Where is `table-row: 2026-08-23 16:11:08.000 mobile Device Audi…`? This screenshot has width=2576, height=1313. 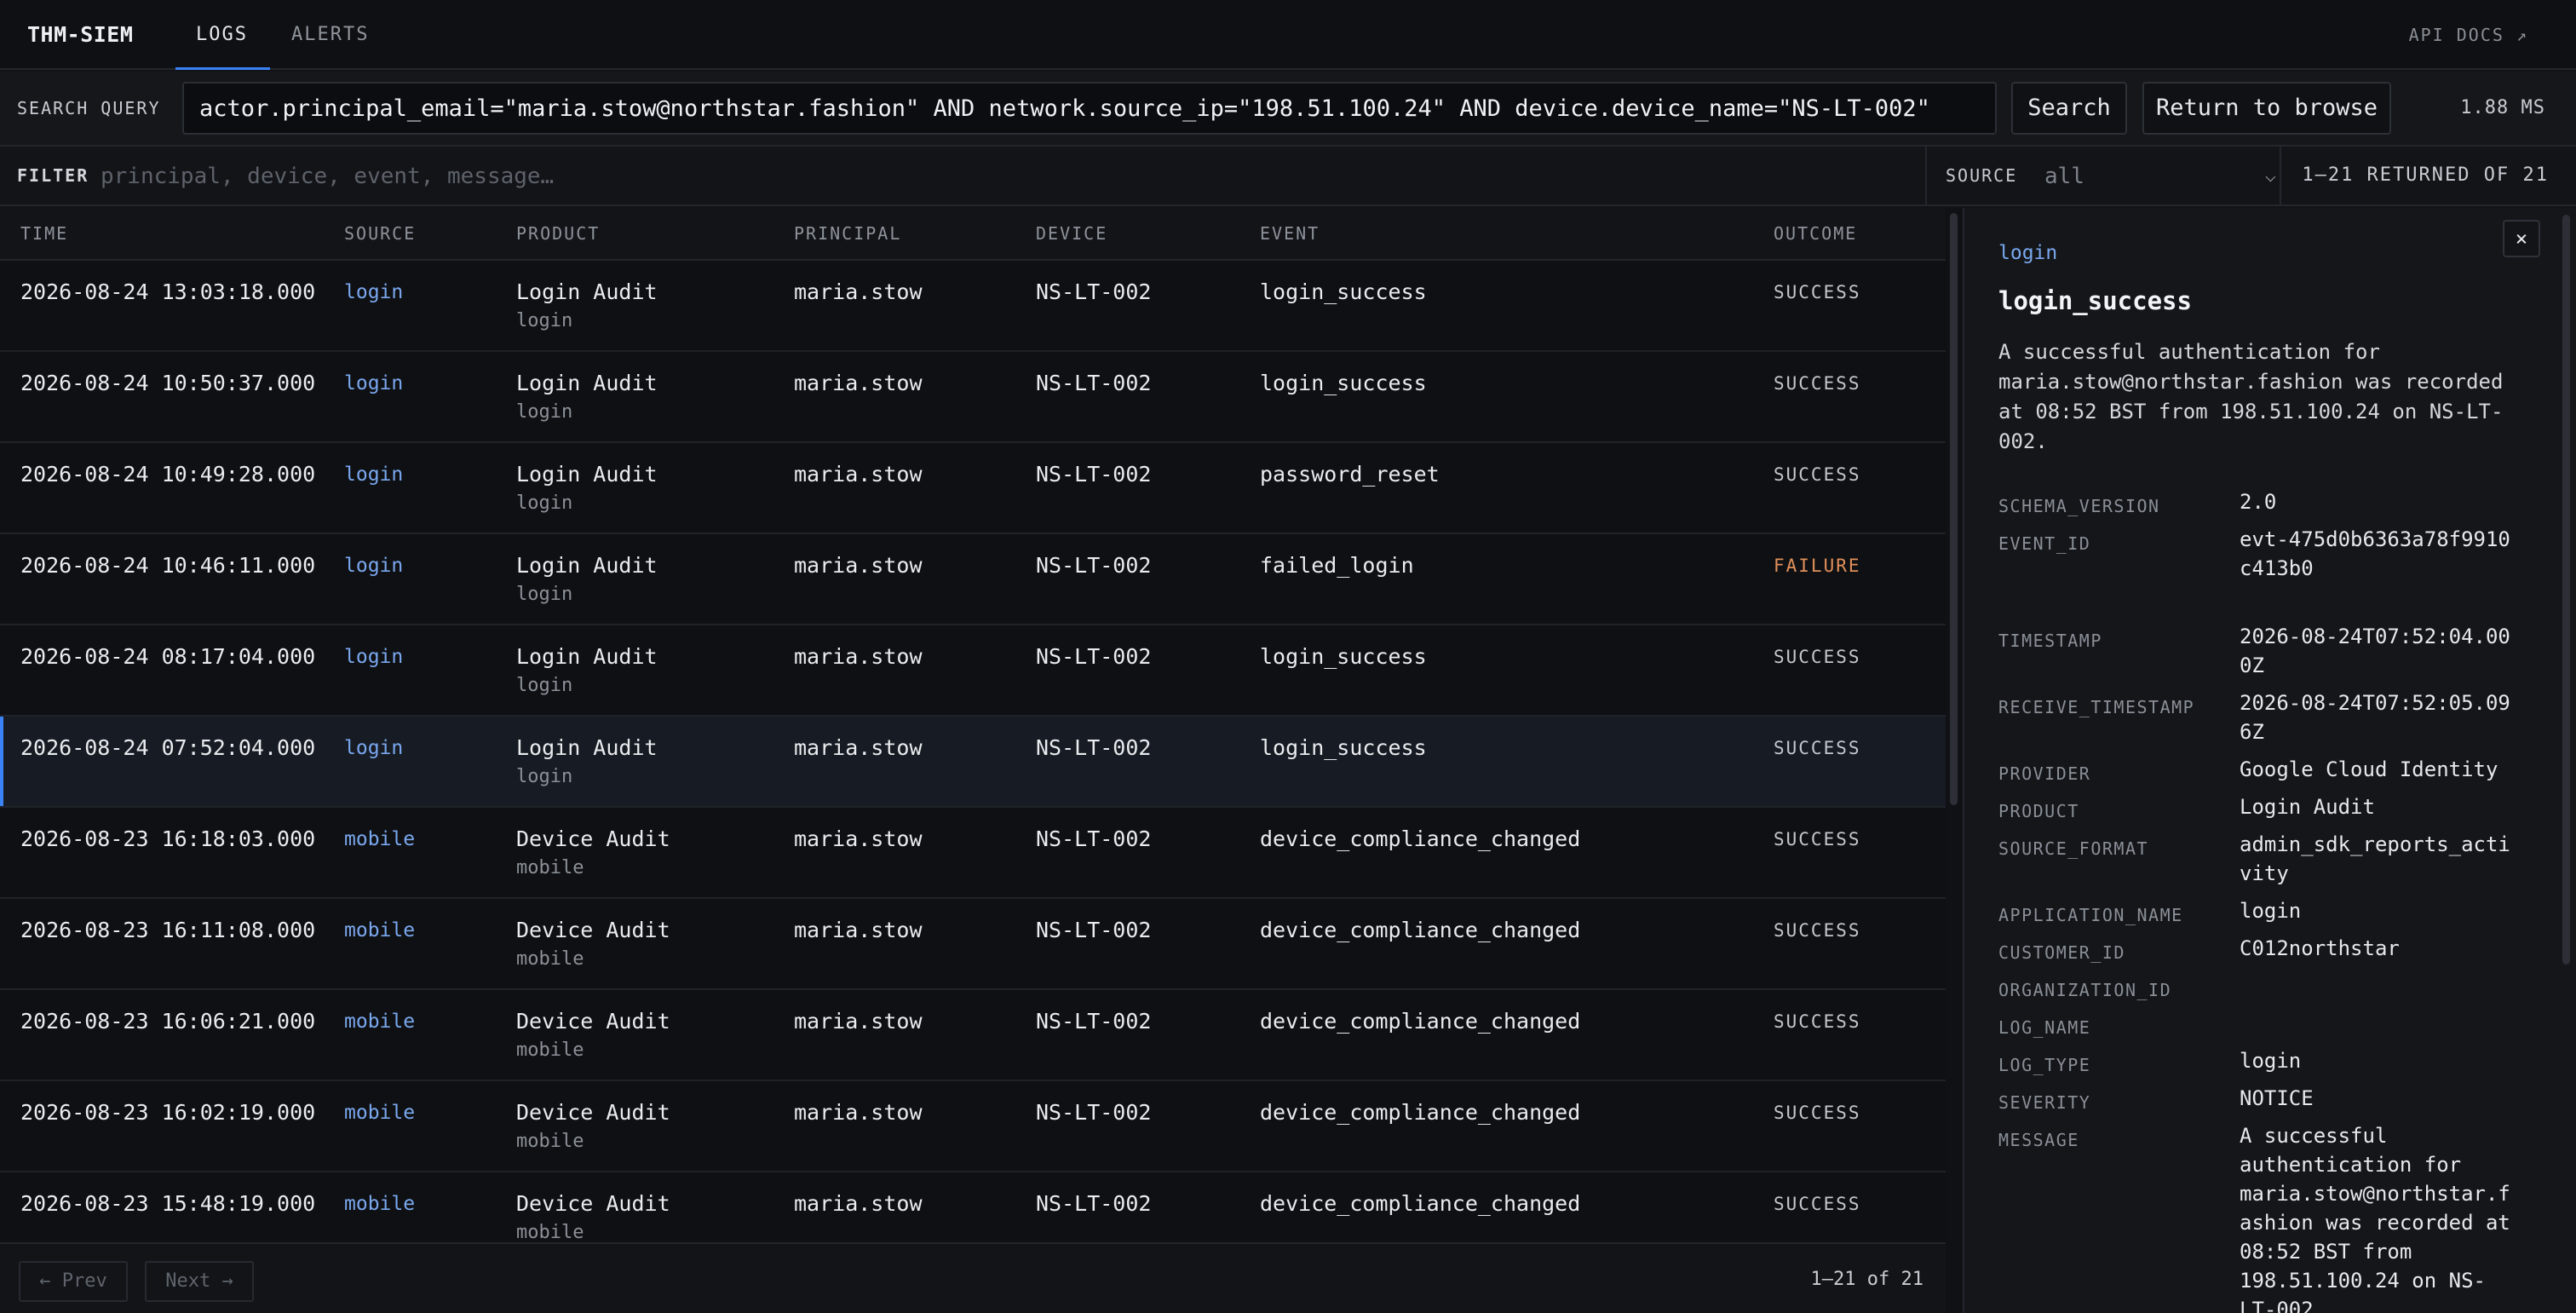 table-row: 2026-08-23 16:11:08.000 mobile Device Audi… is located at coordinates (973, 944).